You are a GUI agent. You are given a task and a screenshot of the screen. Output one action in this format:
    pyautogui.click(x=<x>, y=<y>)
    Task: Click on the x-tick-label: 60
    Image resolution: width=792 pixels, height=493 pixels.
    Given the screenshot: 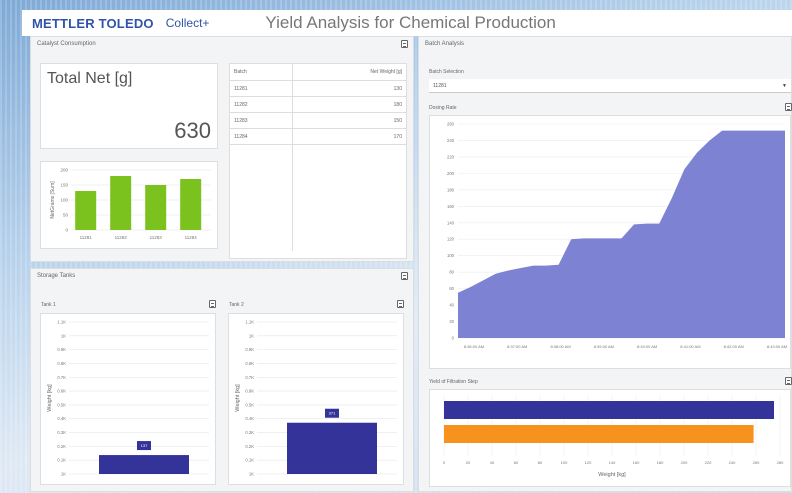 What is the action you would take?
    pyautogui.click(x=516, y=462)
    